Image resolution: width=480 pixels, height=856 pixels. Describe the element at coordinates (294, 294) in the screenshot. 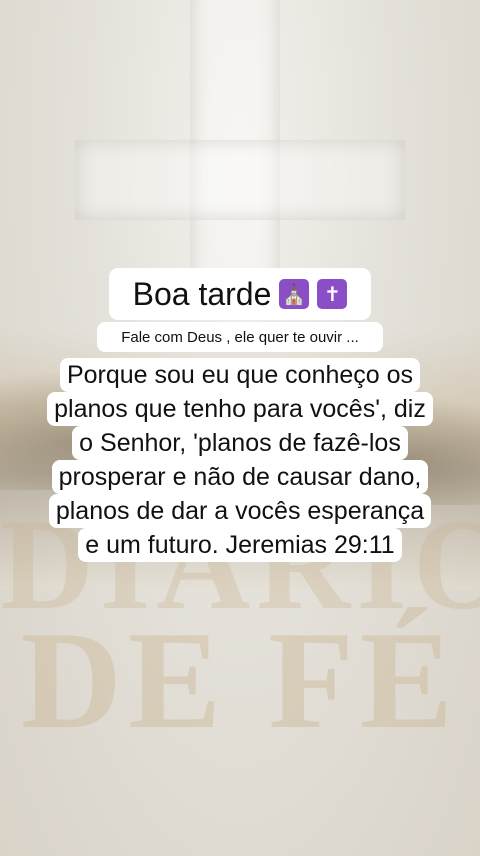

I see `place-of-worship-icon: ⛪` at that location.